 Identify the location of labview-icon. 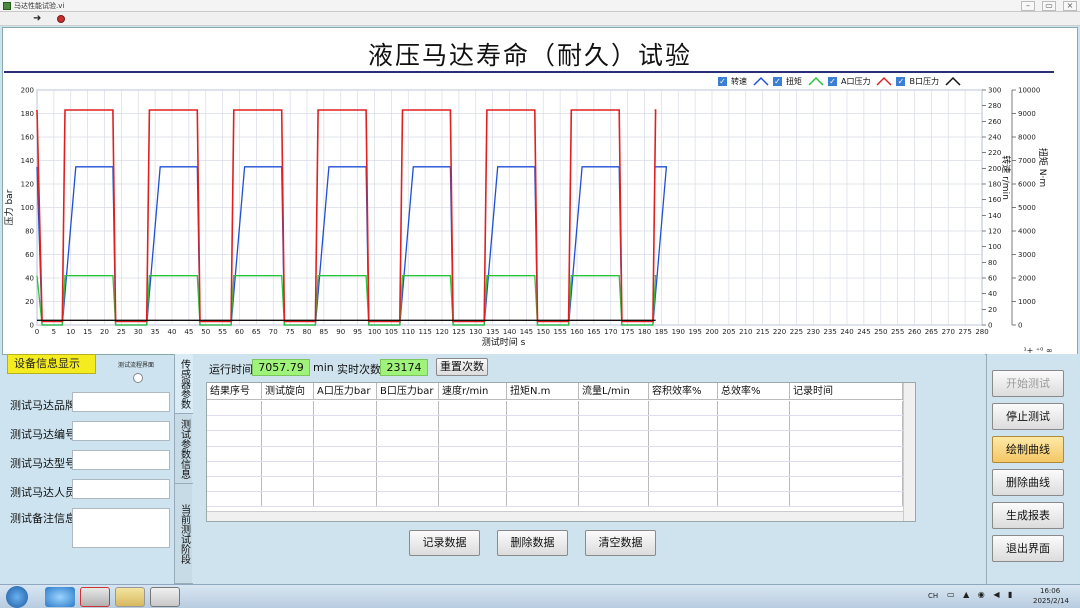
(165, 597).